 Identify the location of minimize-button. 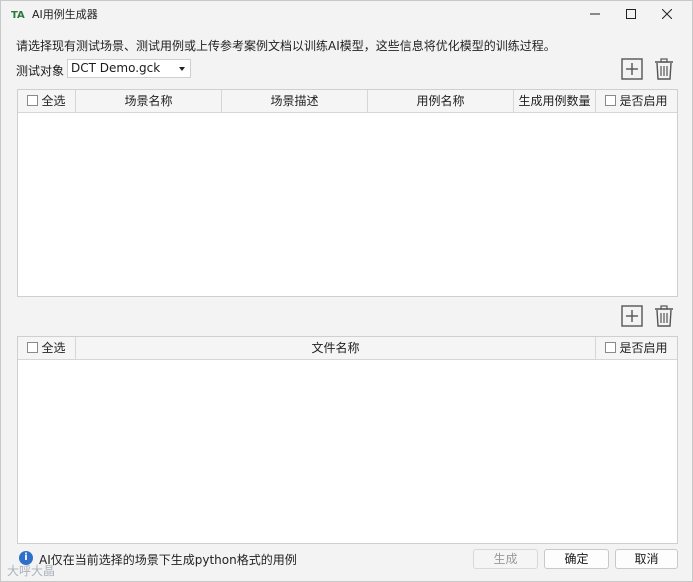
(595, 14).